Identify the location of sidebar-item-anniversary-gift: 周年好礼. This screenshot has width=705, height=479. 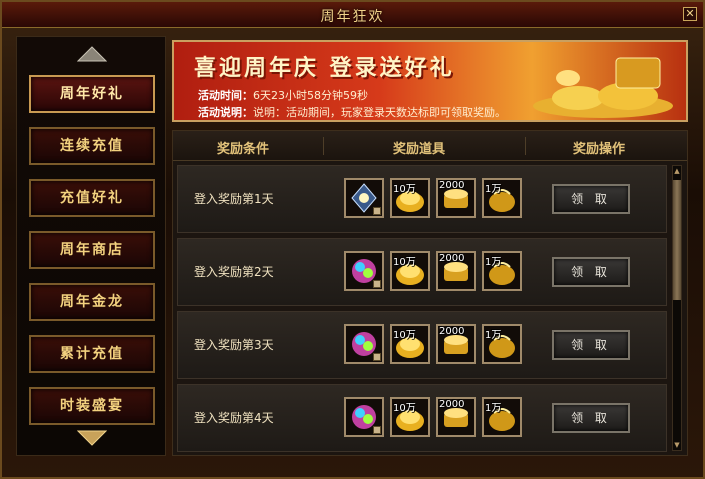
(92, 94).